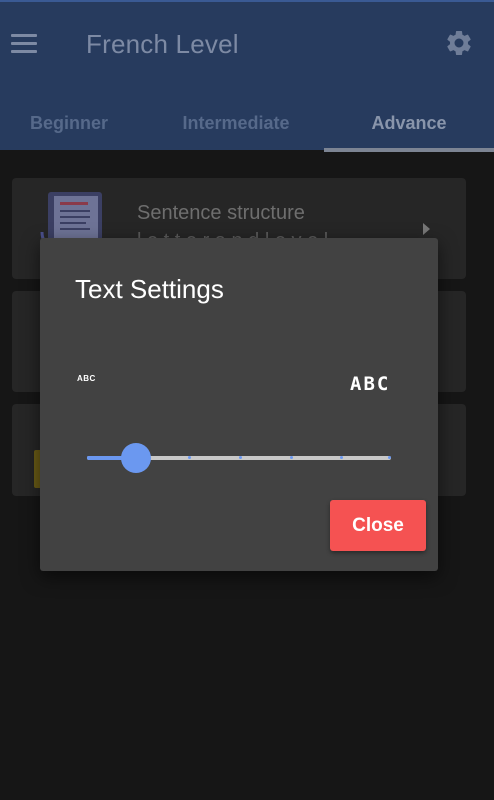  Describe the element at coordinates (69, 123) in the screenshot. I see `tab-beginner: Beginner` at that location.